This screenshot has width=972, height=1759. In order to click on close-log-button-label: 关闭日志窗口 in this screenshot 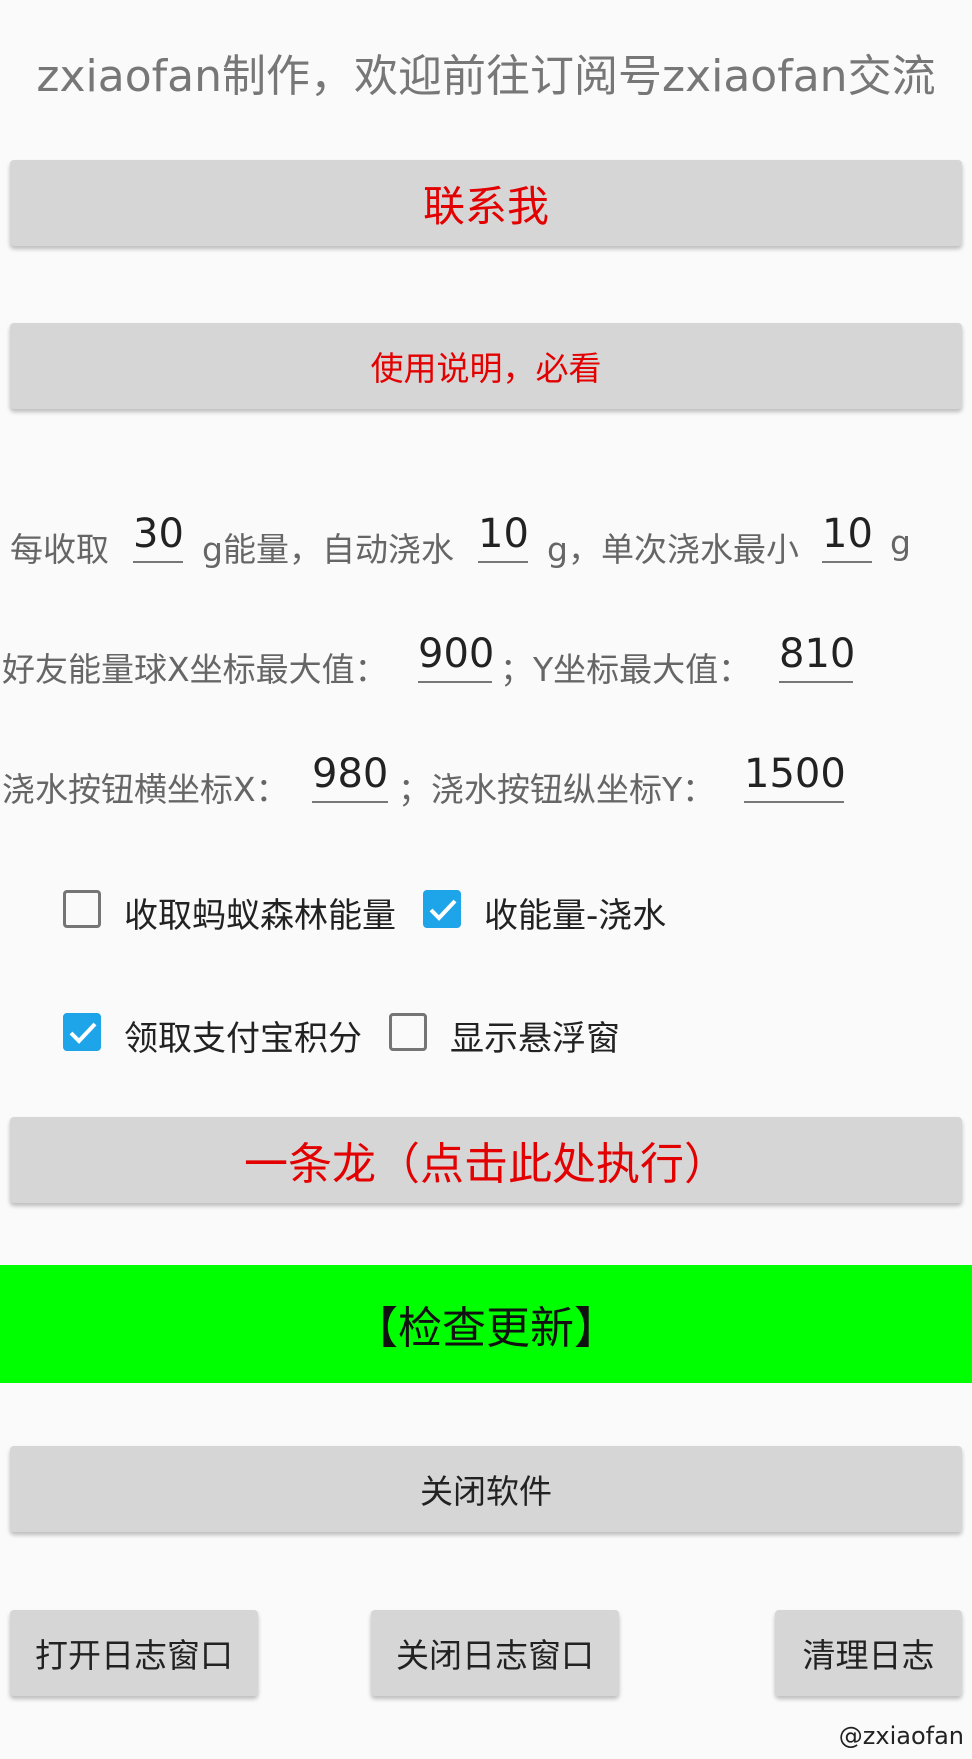, I will do `click(495, 1655)`.